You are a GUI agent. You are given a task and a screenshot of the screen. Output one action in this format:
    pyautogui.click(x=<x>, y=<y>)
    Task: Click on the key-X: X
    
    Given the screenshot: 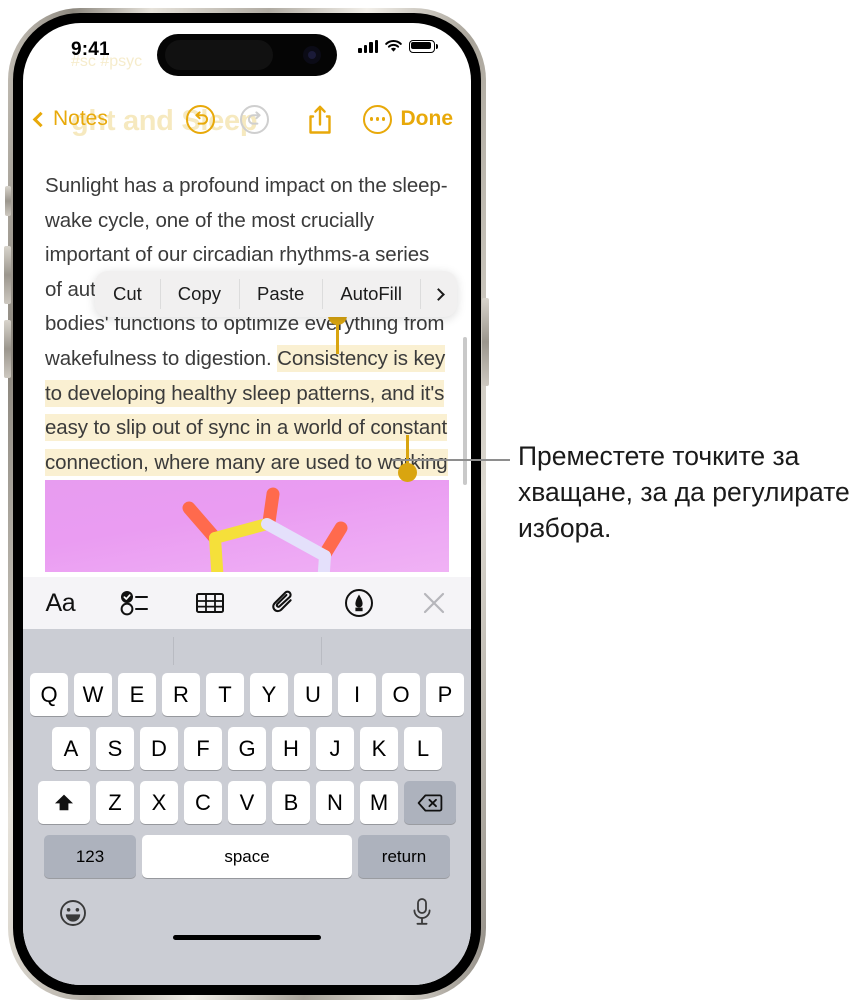 What is the action you would take?
    pyautogui.click(x=159, y=802)
    